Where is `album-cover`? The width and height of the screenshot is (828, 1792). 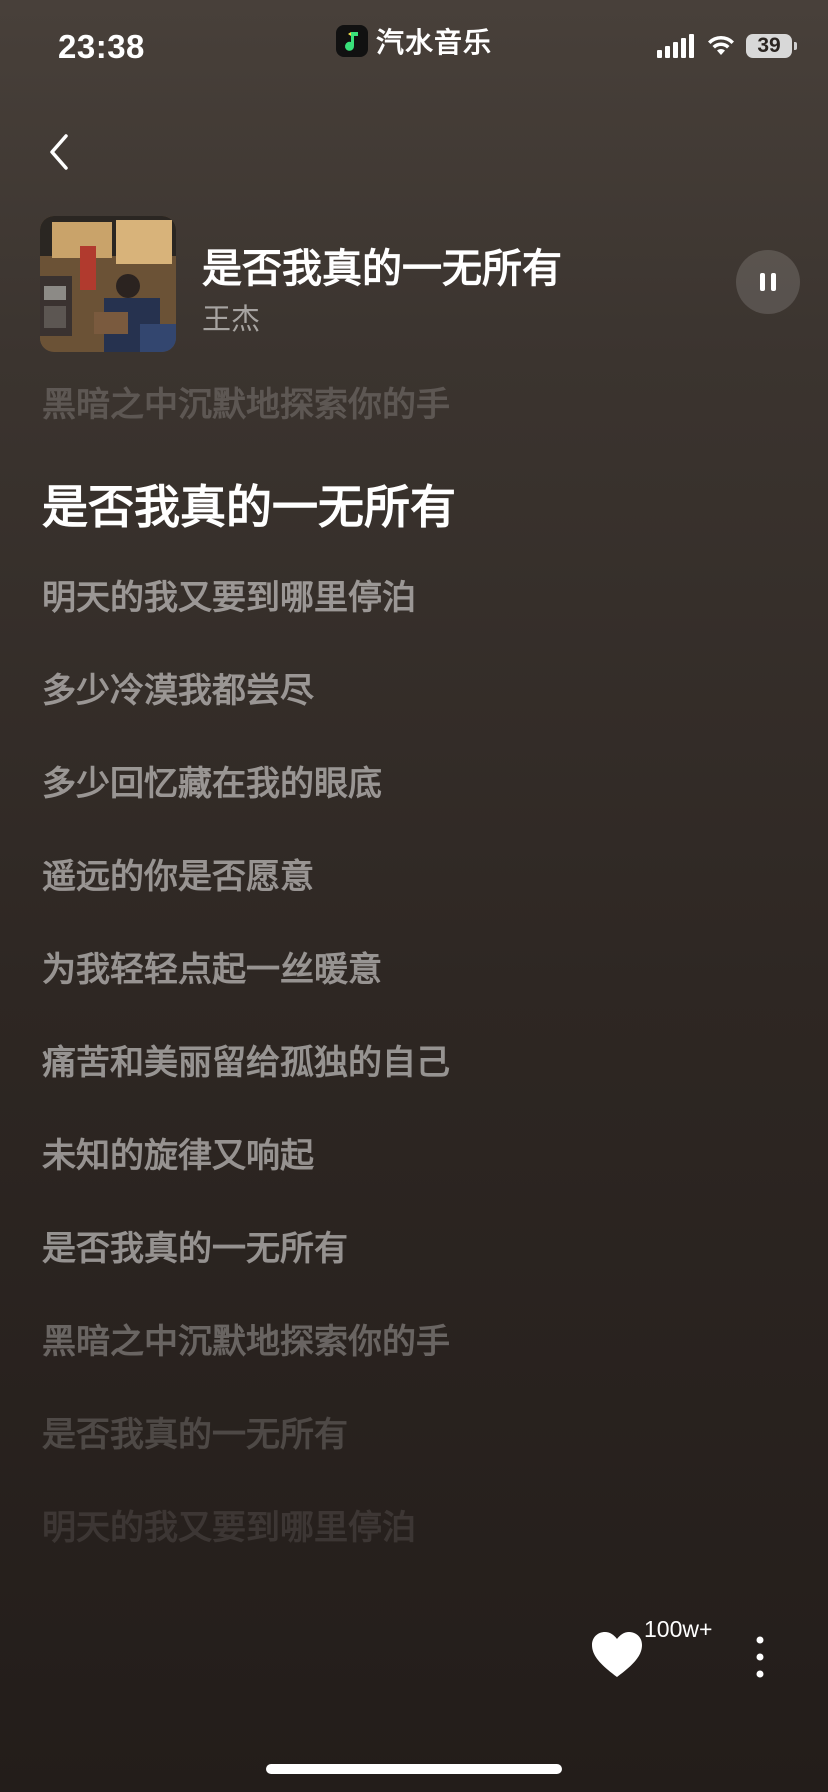
album-cover is located at coordinates (108, 284).